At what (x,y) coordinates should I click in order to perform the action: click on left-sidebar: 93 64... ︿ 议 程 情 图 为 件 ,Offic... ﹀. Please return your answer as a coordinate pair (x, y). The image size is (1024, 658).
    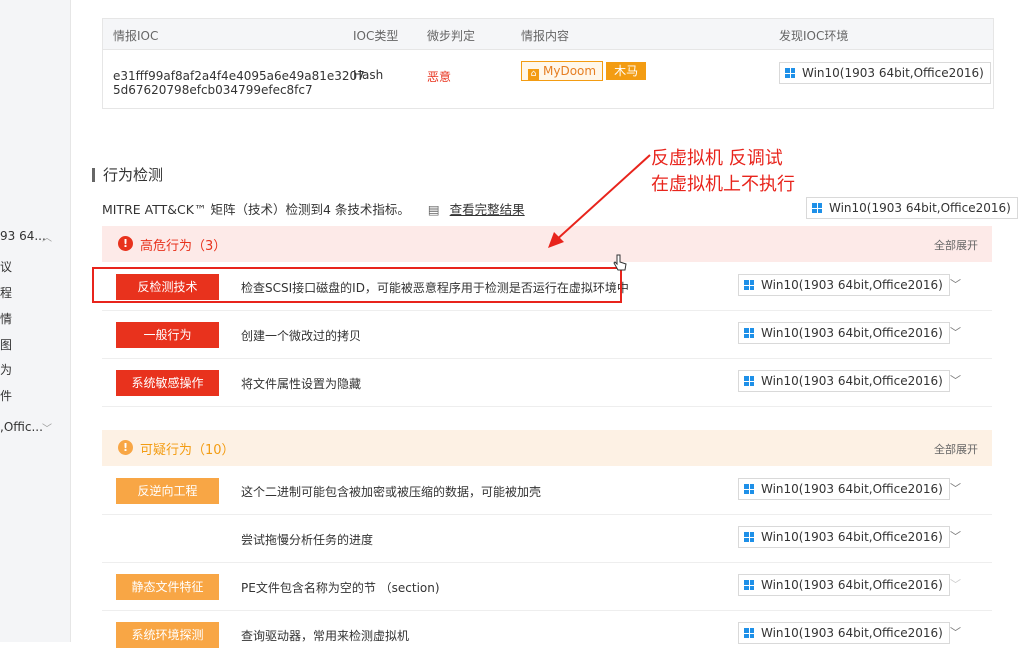
    Looking at the image, I should click on (35, 321).